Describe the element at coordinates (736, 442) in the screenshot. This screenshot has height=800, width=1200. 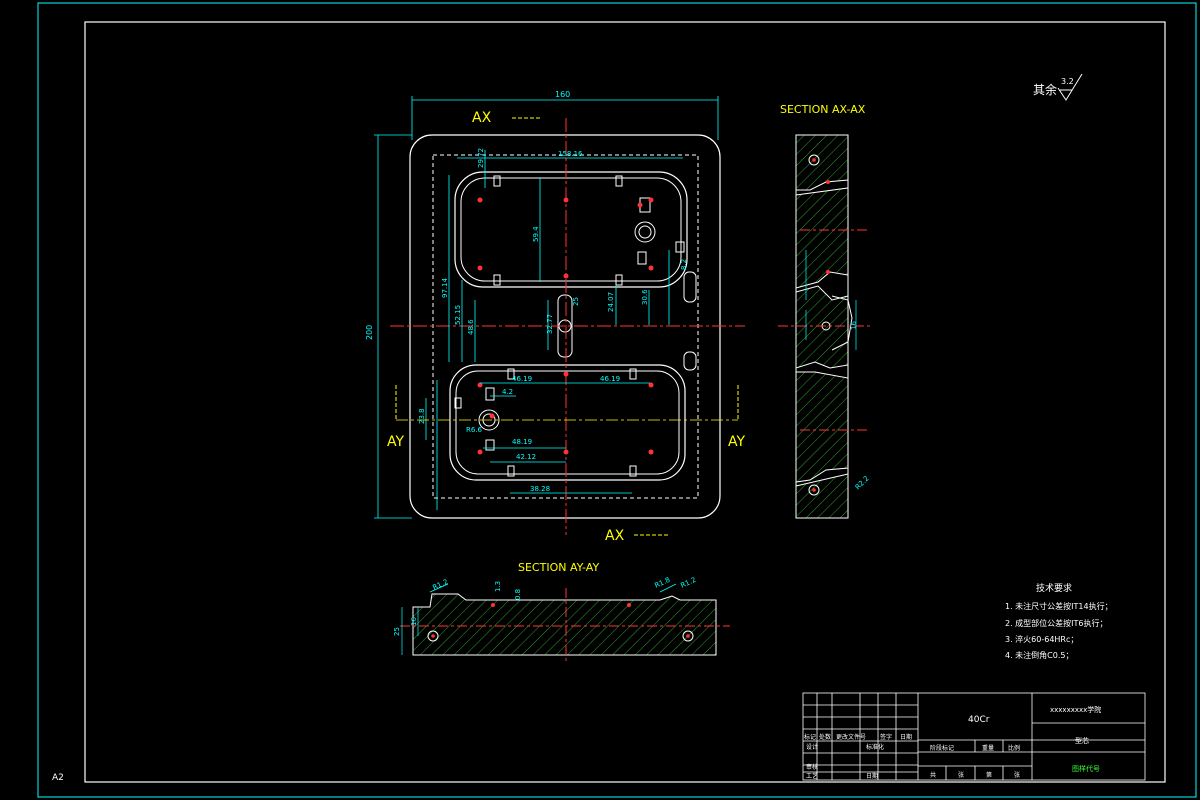
I see `section-marker-ay-right: AY` at that location.